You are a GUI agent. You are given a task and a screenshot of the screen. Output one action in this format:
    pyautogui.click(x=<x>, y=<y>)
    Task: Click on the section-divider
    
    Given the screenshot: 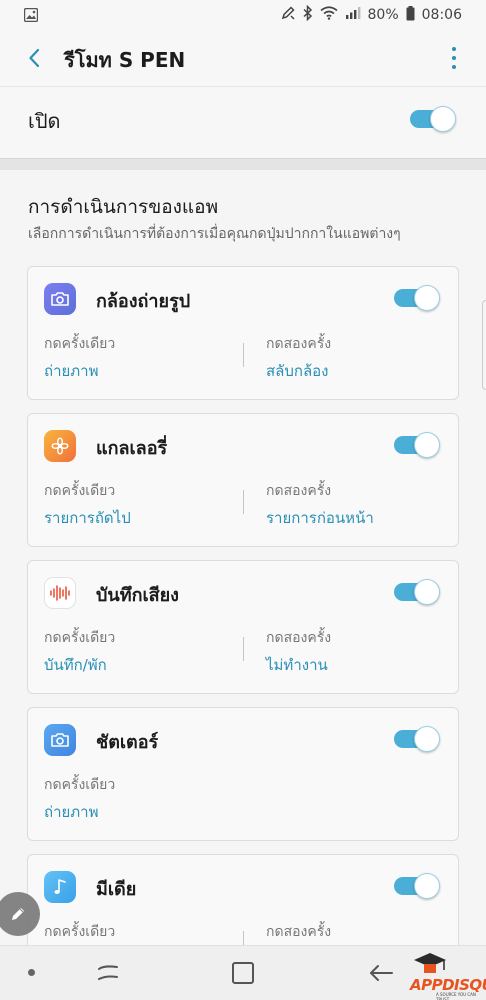 What is the action you would take?
    pyautogui.click(x=243, y=164)
    